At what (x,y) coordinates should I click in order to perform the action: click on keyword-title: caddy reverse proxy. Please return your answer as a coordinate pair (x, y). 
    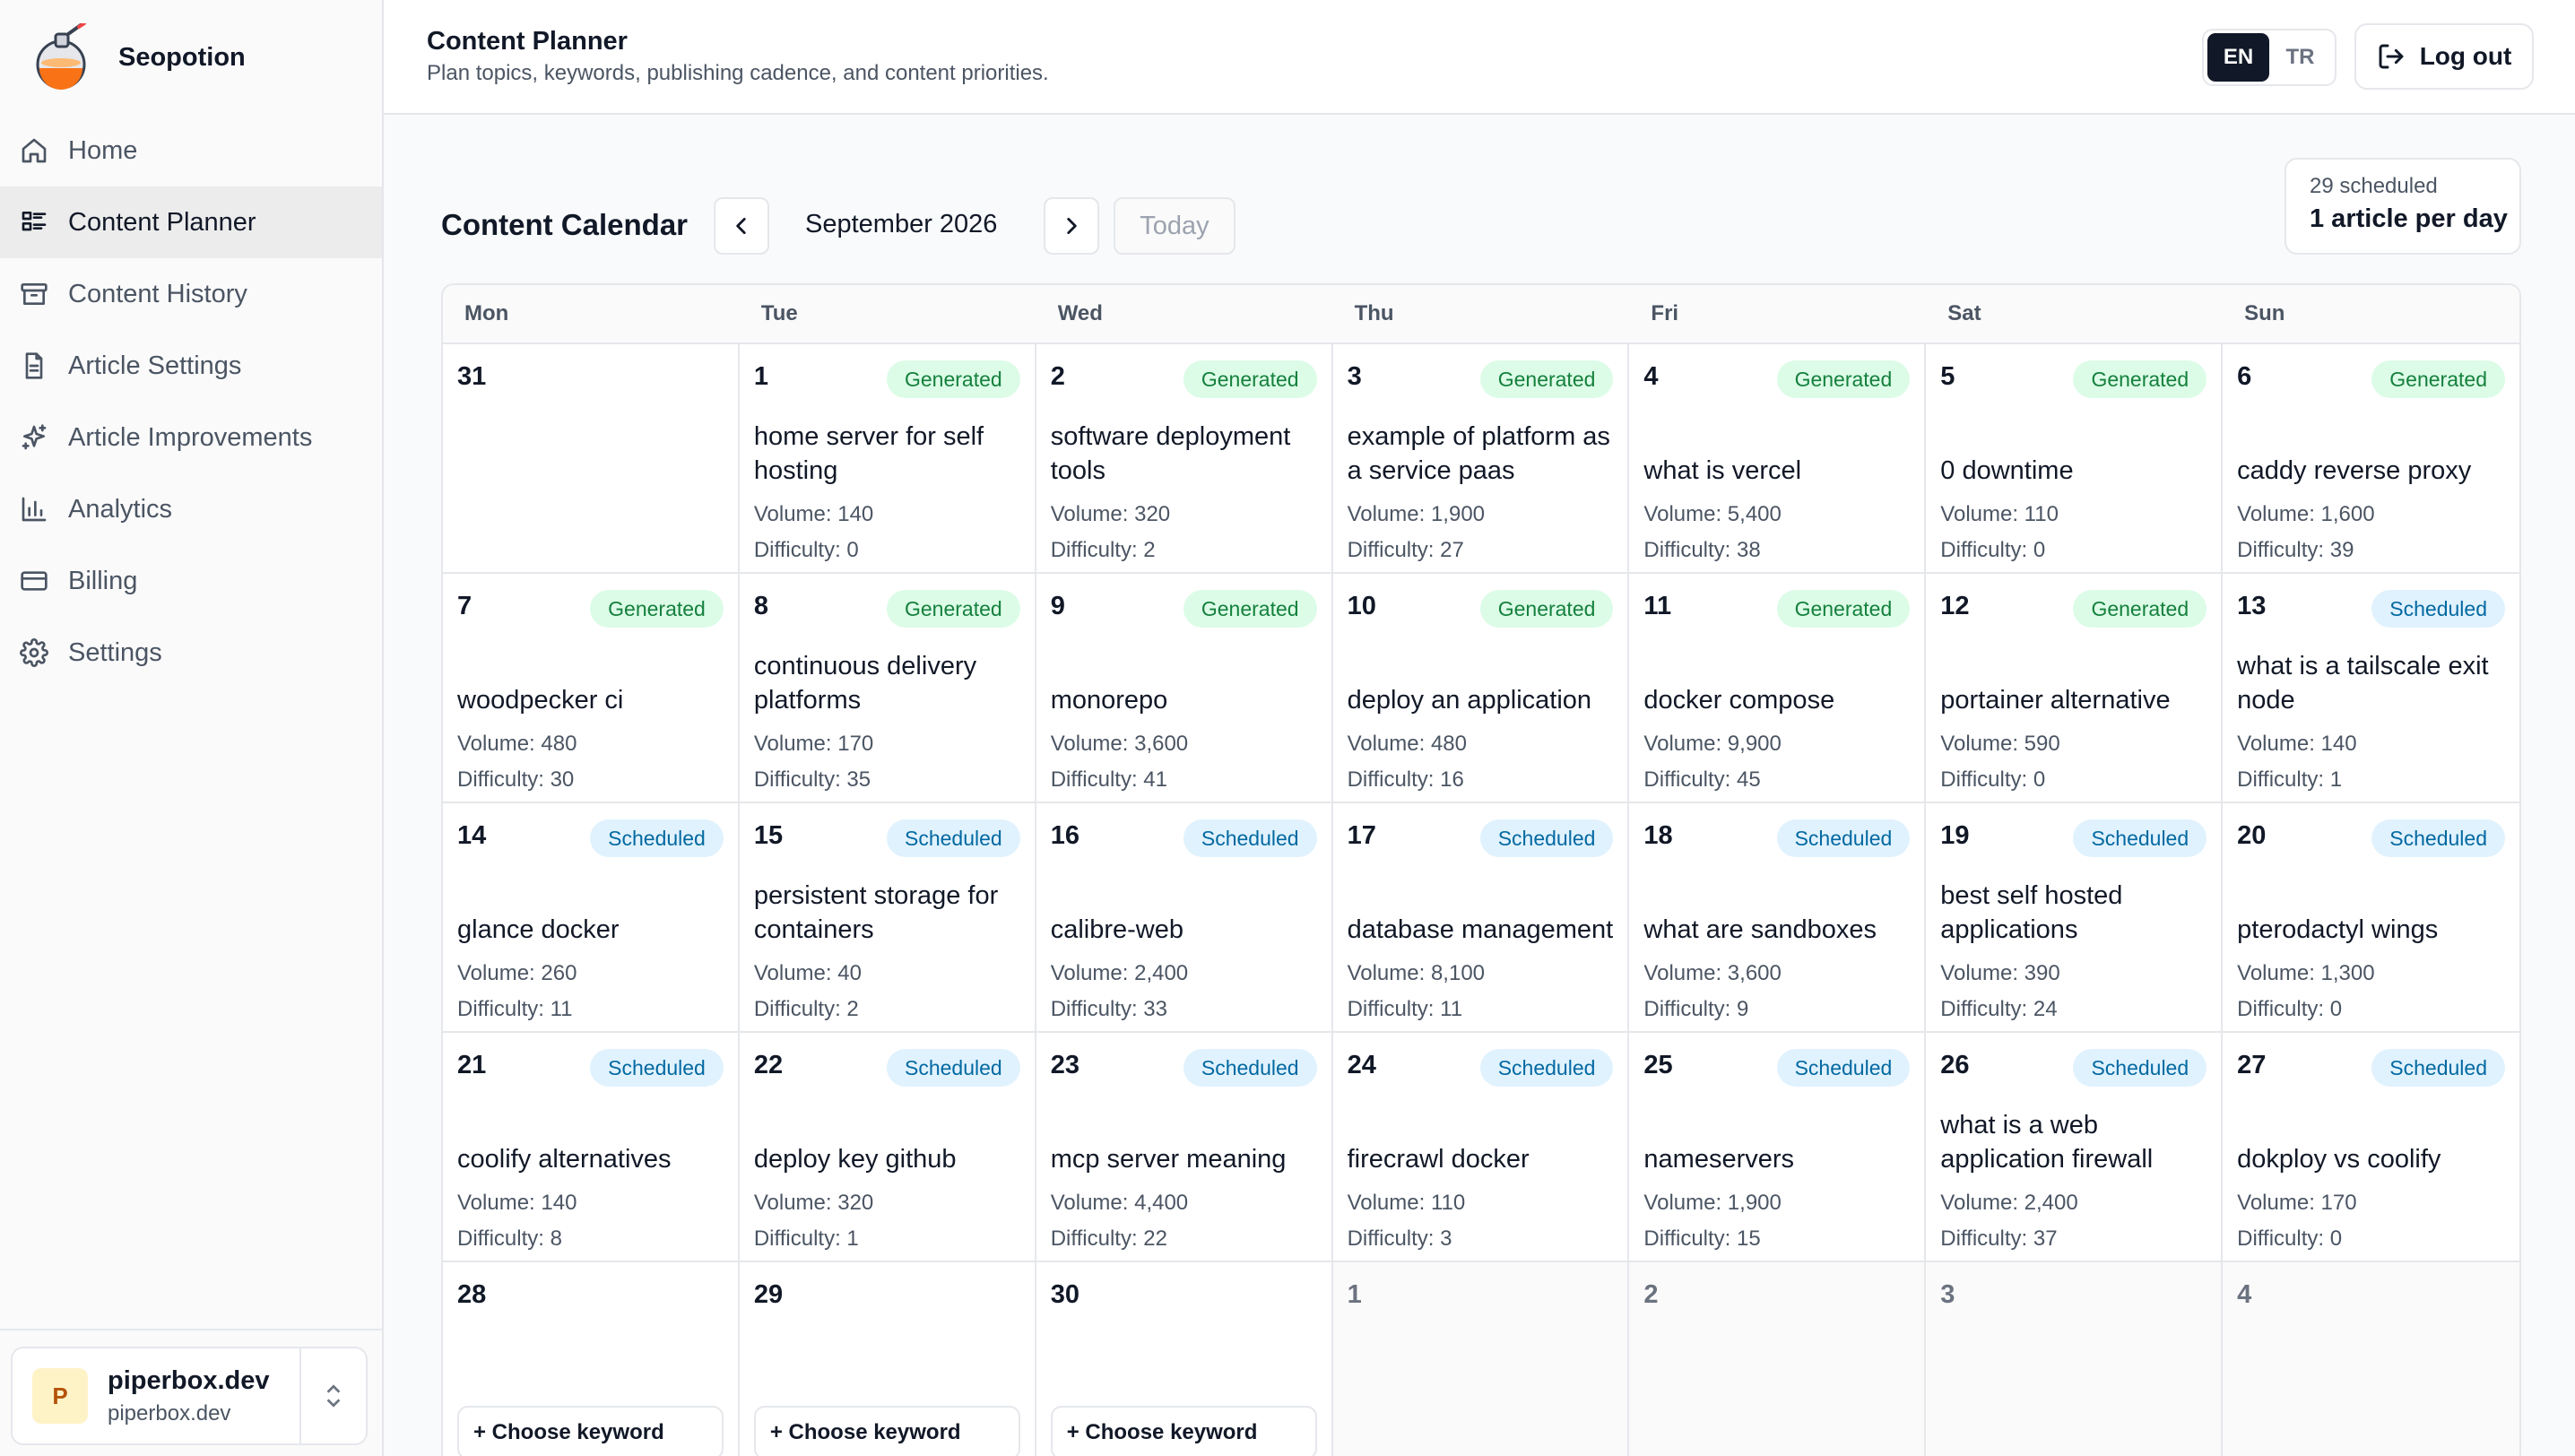
    Looking at the image, I should click on (2372, 453).